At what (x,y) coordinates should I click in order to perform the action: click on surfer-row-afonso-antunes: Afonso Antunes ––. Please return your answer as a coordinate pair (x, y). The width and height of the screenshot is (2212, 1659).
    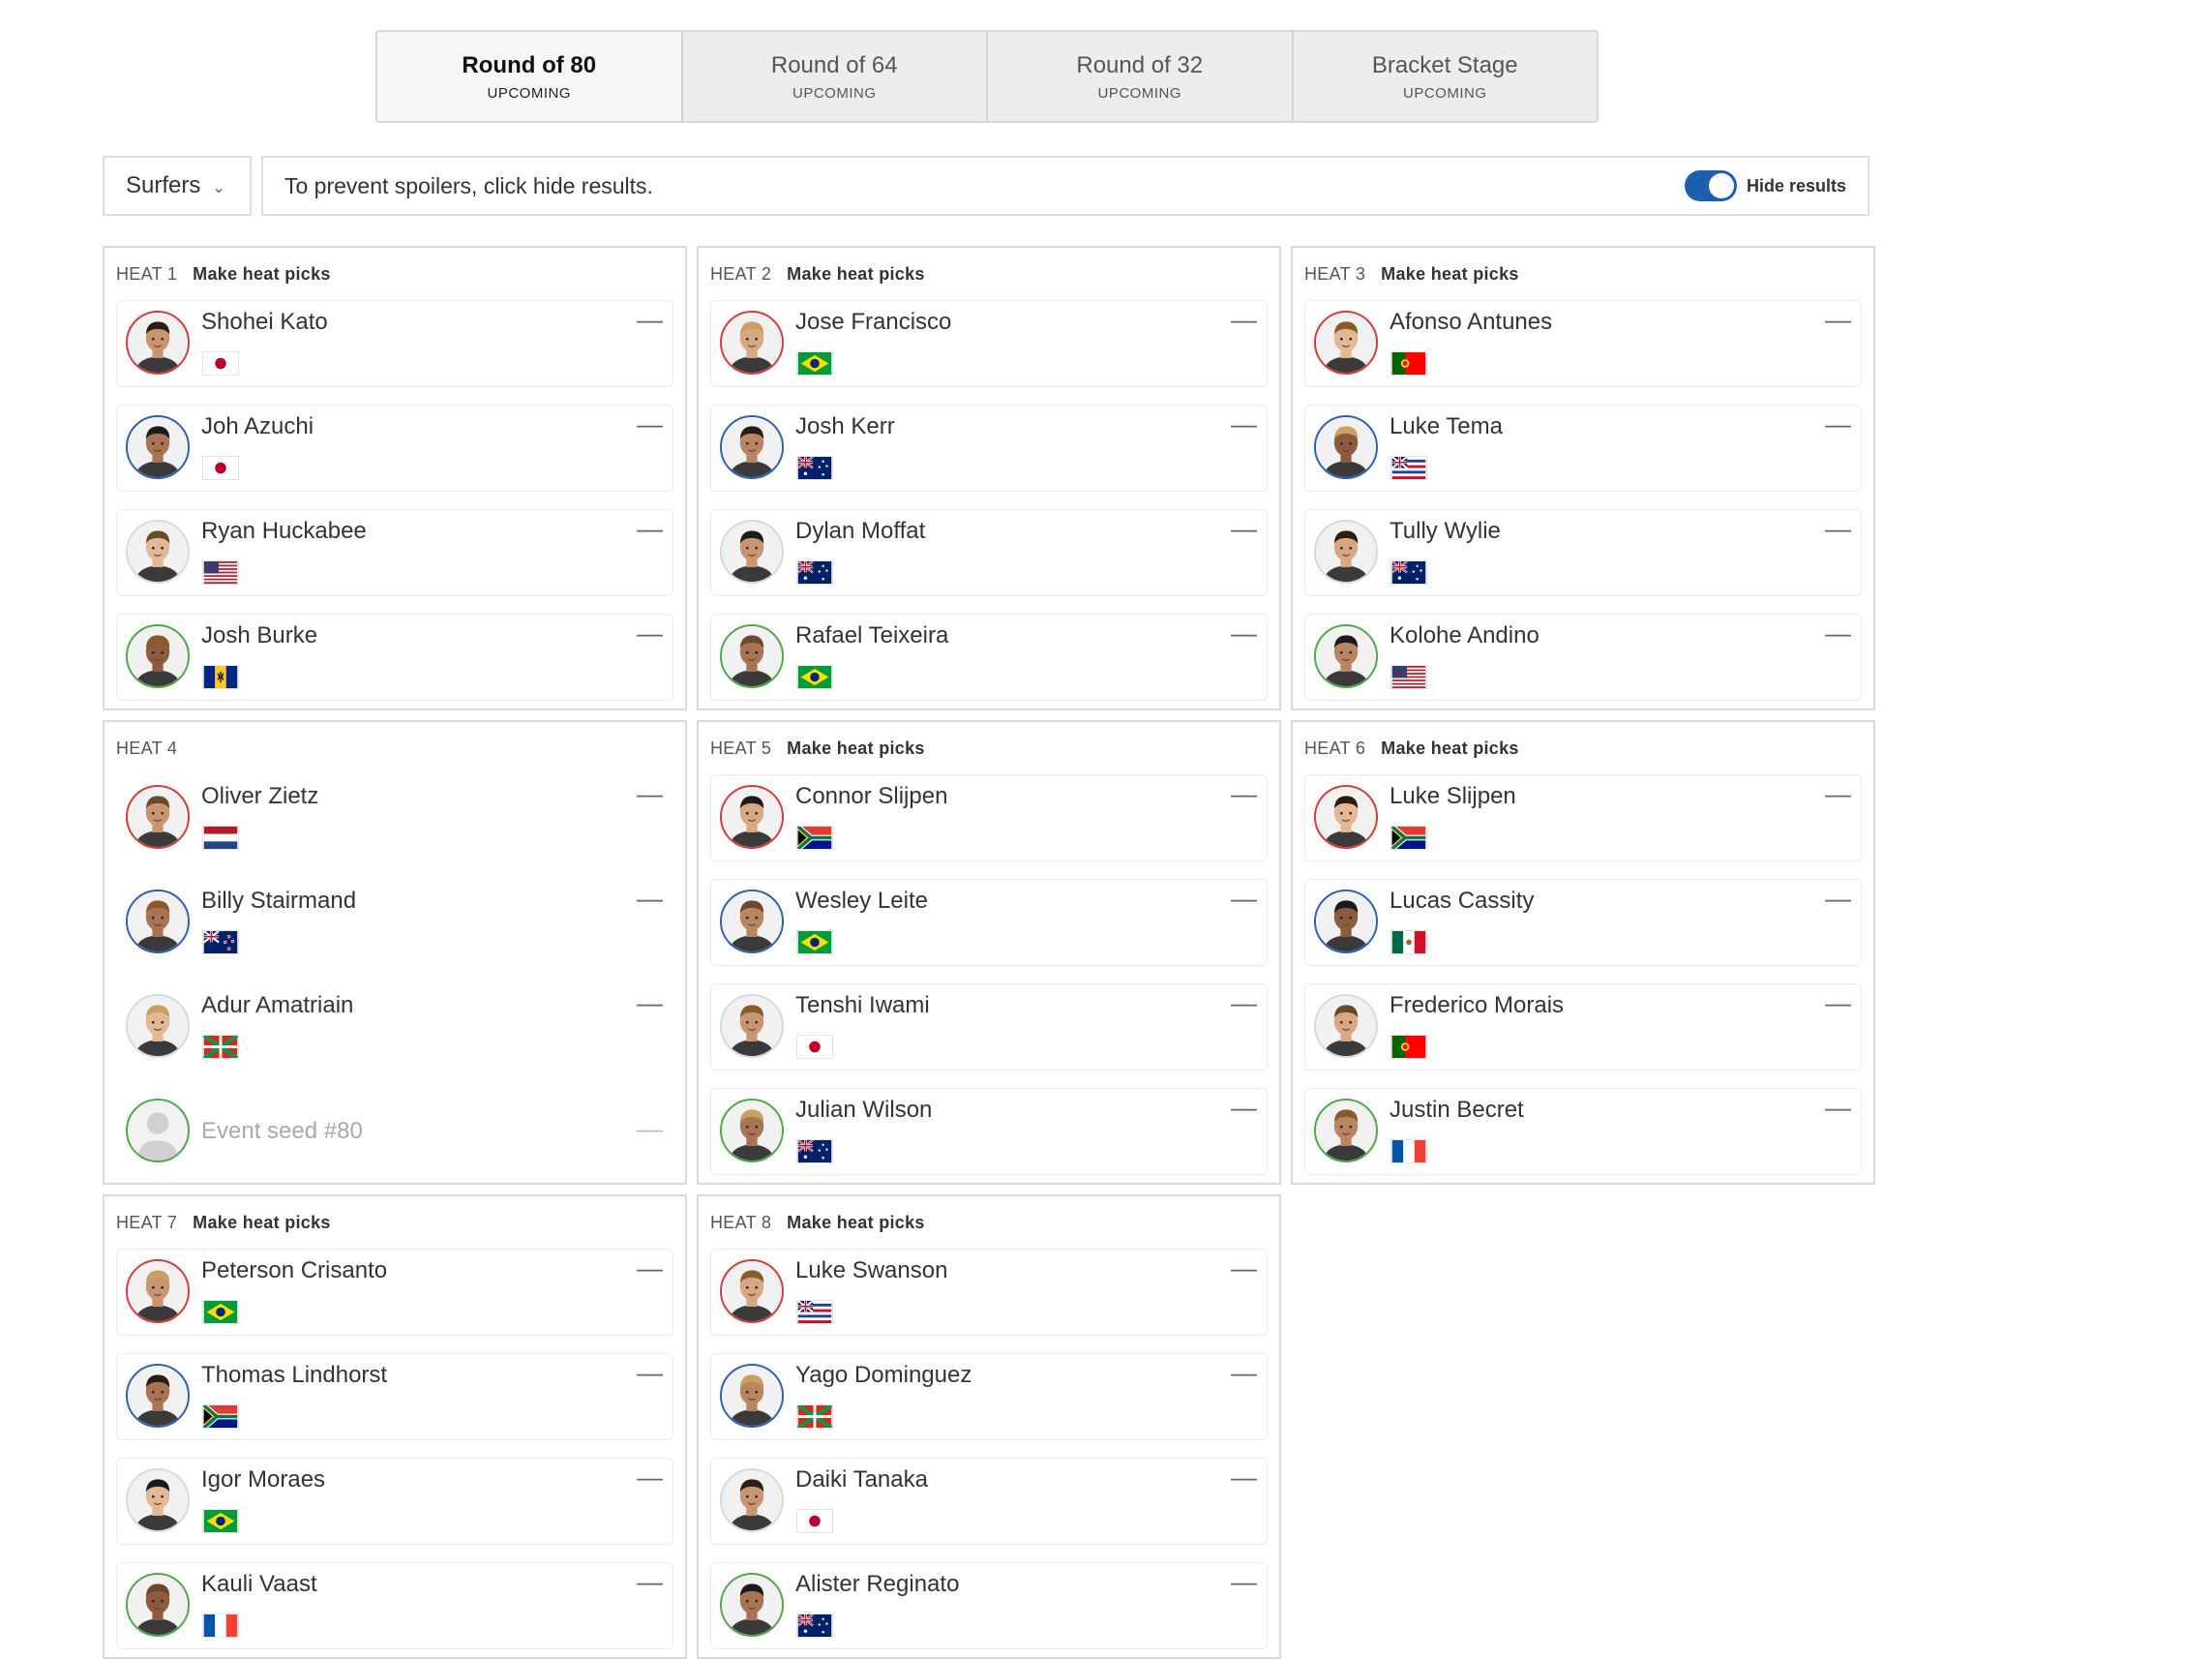
    Looking at the image, I should click on (1583, 343).